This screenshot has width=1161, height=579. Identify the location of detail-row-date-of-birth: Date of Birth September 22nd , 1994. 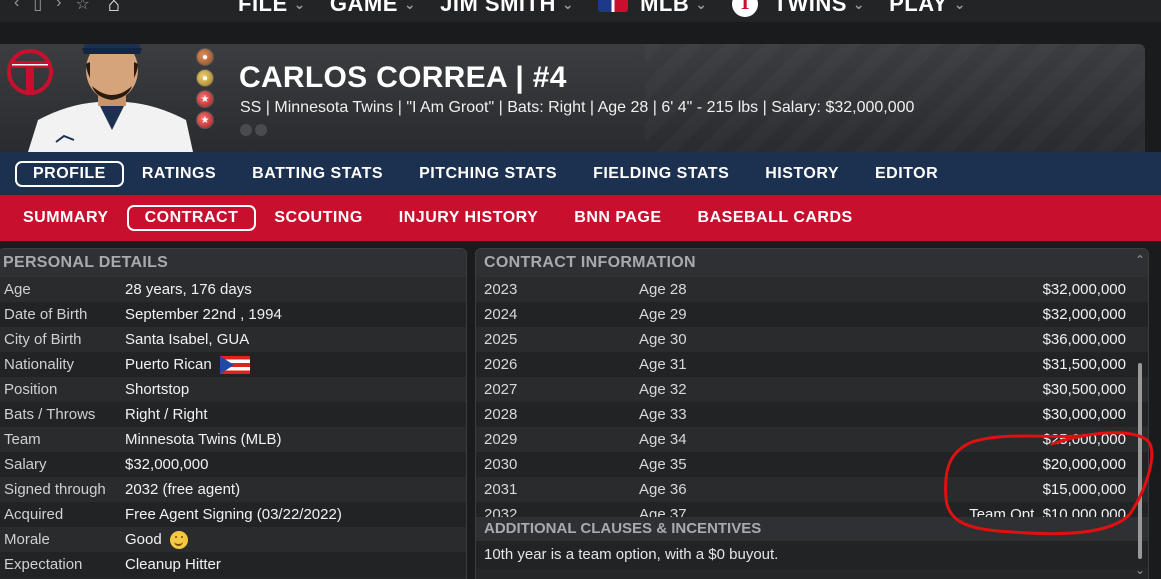
(233, 314).